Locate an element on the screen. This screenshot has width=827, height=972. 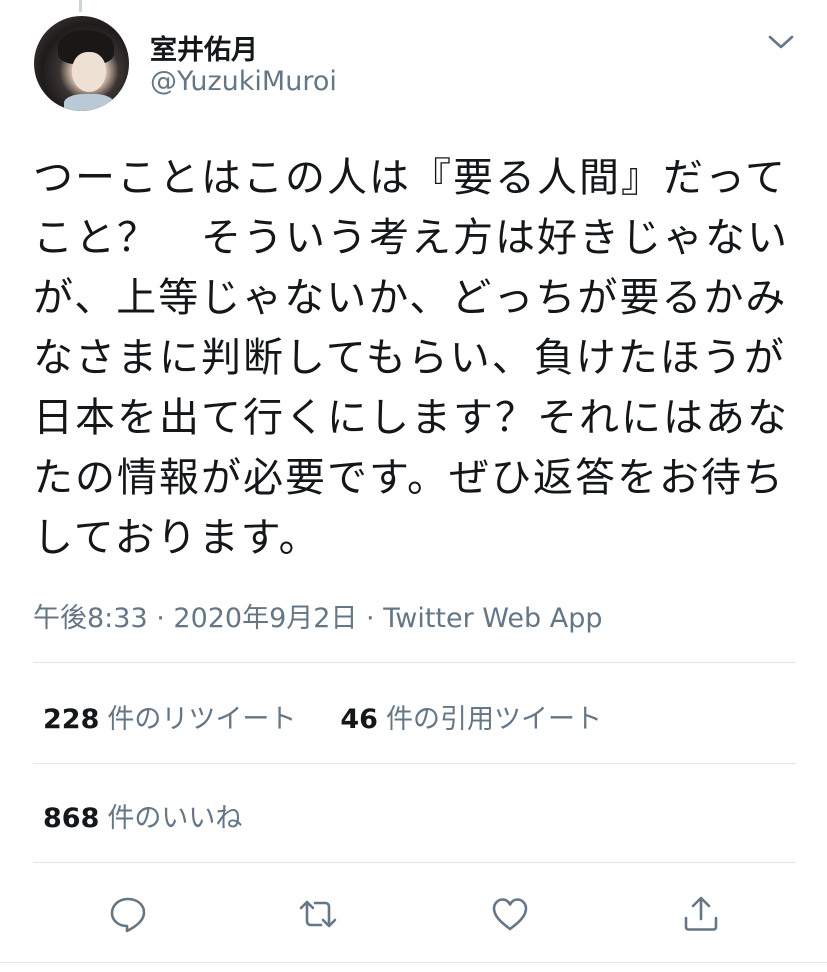
retweets-count: 228 is located at coordinates (71, 719).